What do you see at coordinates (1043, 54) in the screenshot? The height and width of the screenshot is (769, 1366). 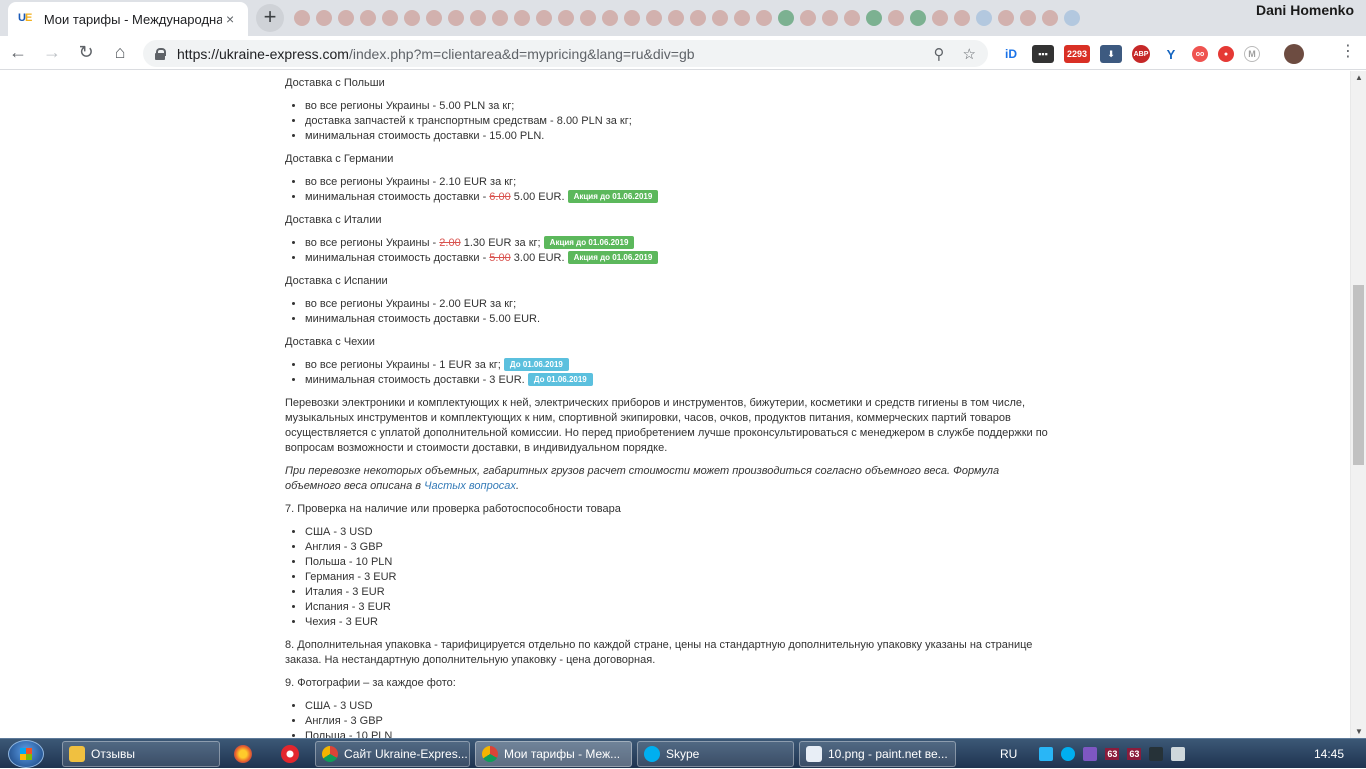 I see `dots-extension-icon: ▪▪▪` at bounding box center [1043, 54].